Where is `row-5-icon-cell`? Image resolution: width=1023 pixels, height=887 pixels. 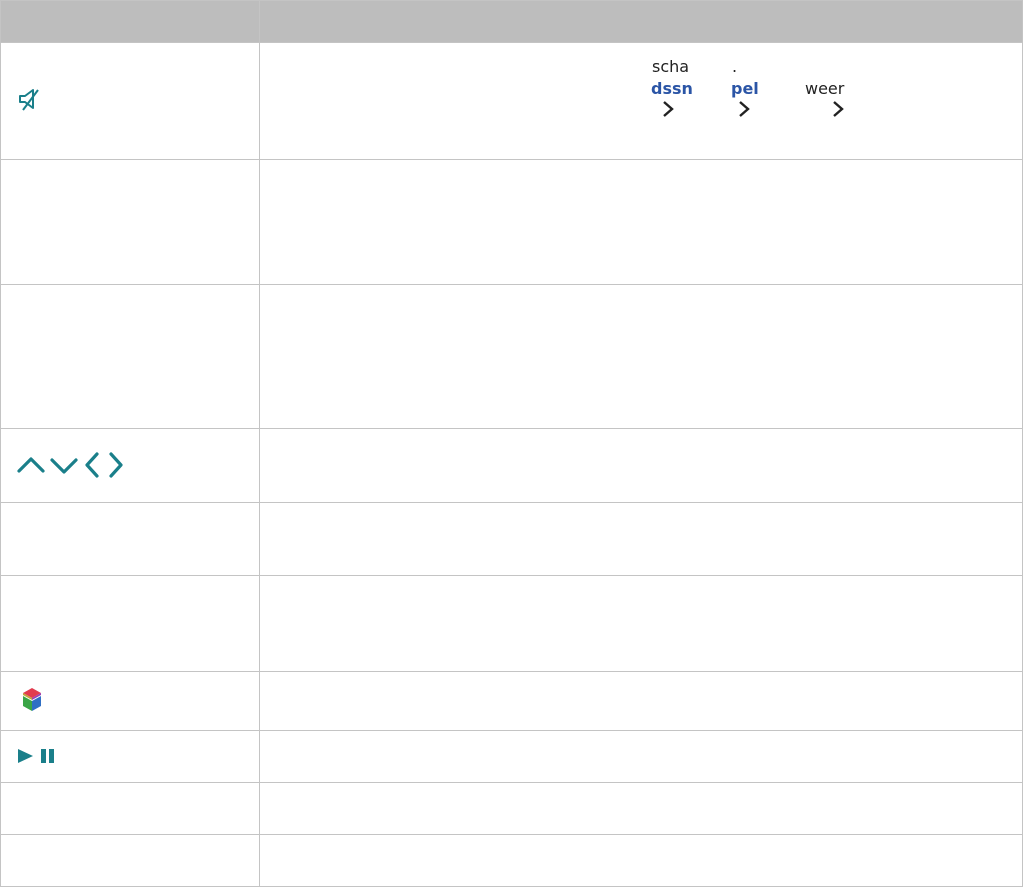 row-5-icon-cell is located at coordinates (129, 539).